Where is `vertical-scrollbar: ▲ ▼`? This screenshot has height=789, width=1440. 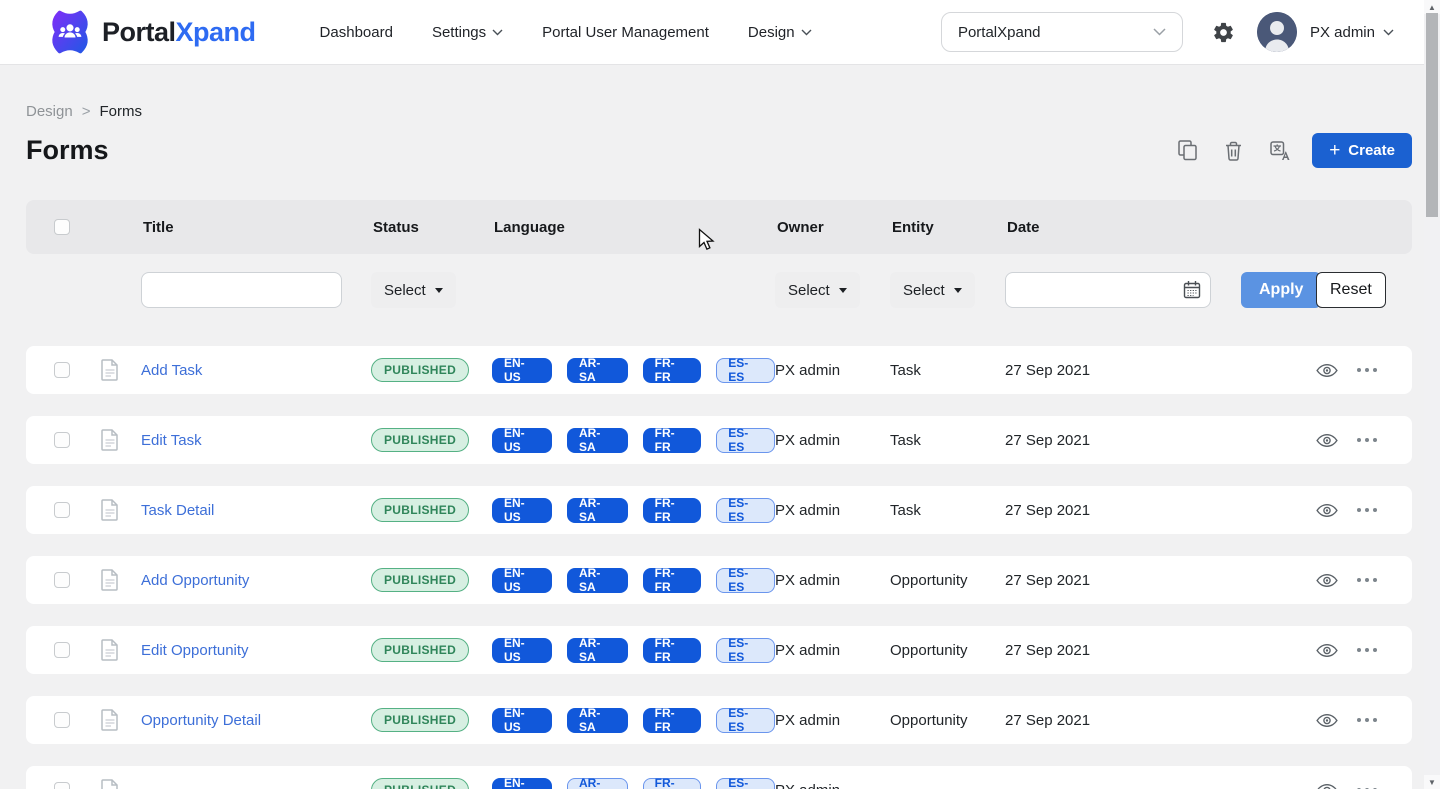 vertical-scrollbar: ▲ ▼ is located at coordinates (1432, 394).